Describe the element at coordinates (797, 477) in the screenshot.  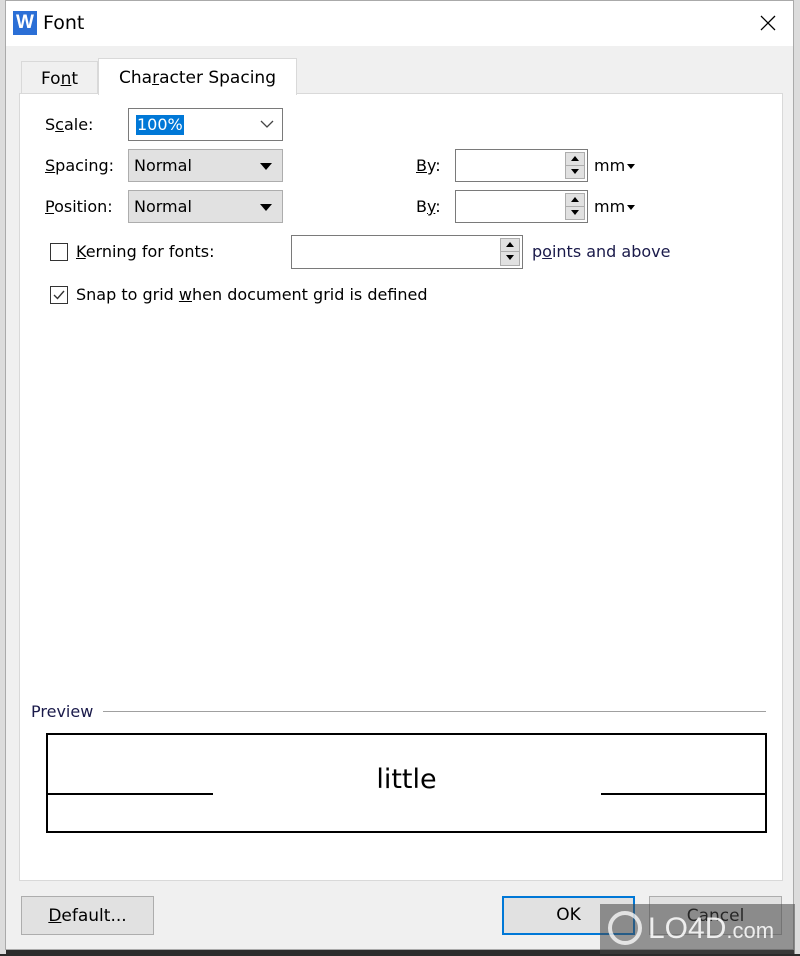
I see `background-app-right-edge` at that location.